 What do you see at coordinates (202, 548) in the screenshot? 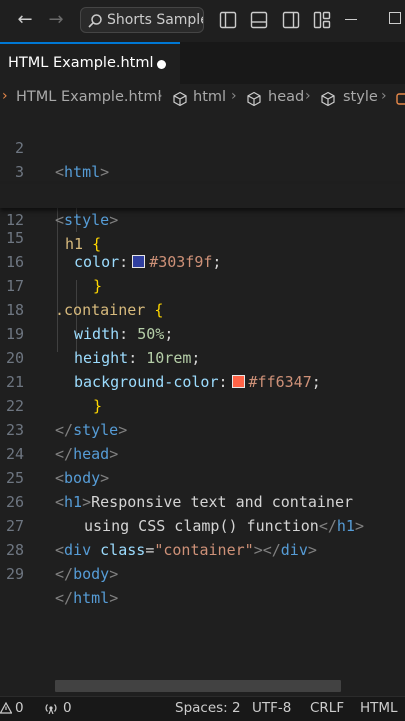
I see `code-line: 28 </body>` at bounding box center [202, 548].